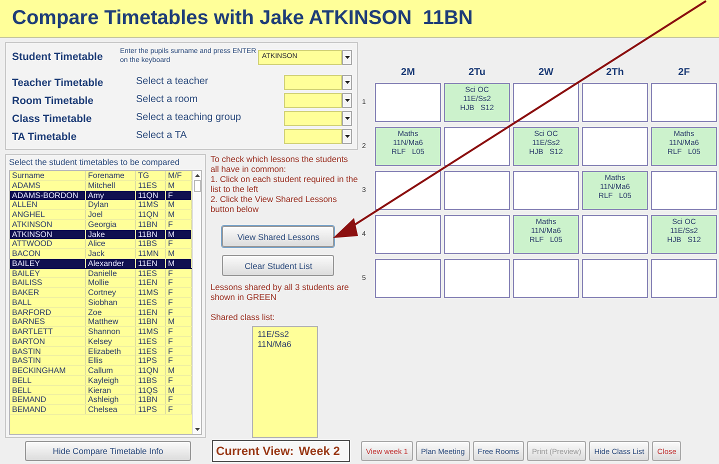  What do you see at coordinates (278, 236) in the screenshot?
I see `action-button: View Shared Lessons` at bounding box center [278, 236].